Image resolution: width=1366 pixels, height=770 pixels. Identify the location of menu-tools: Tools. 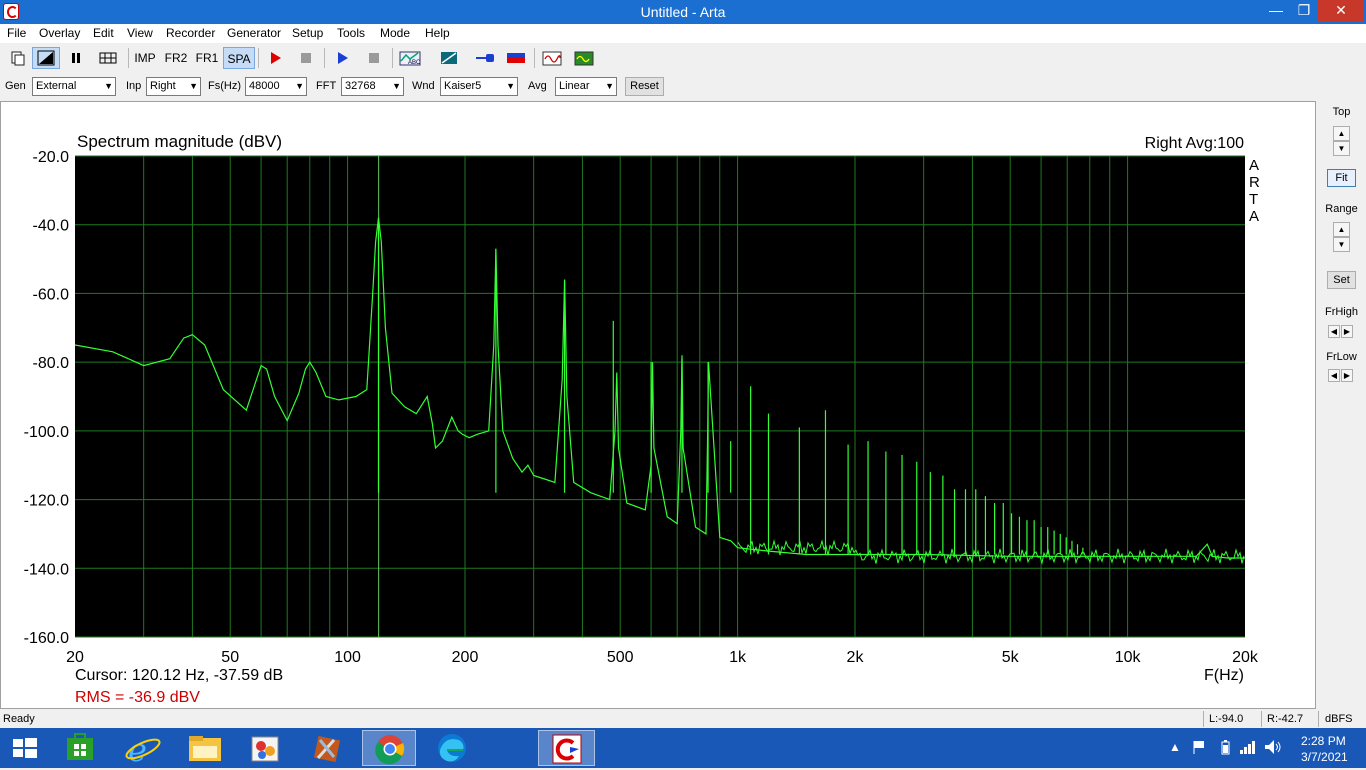
(351, 33).